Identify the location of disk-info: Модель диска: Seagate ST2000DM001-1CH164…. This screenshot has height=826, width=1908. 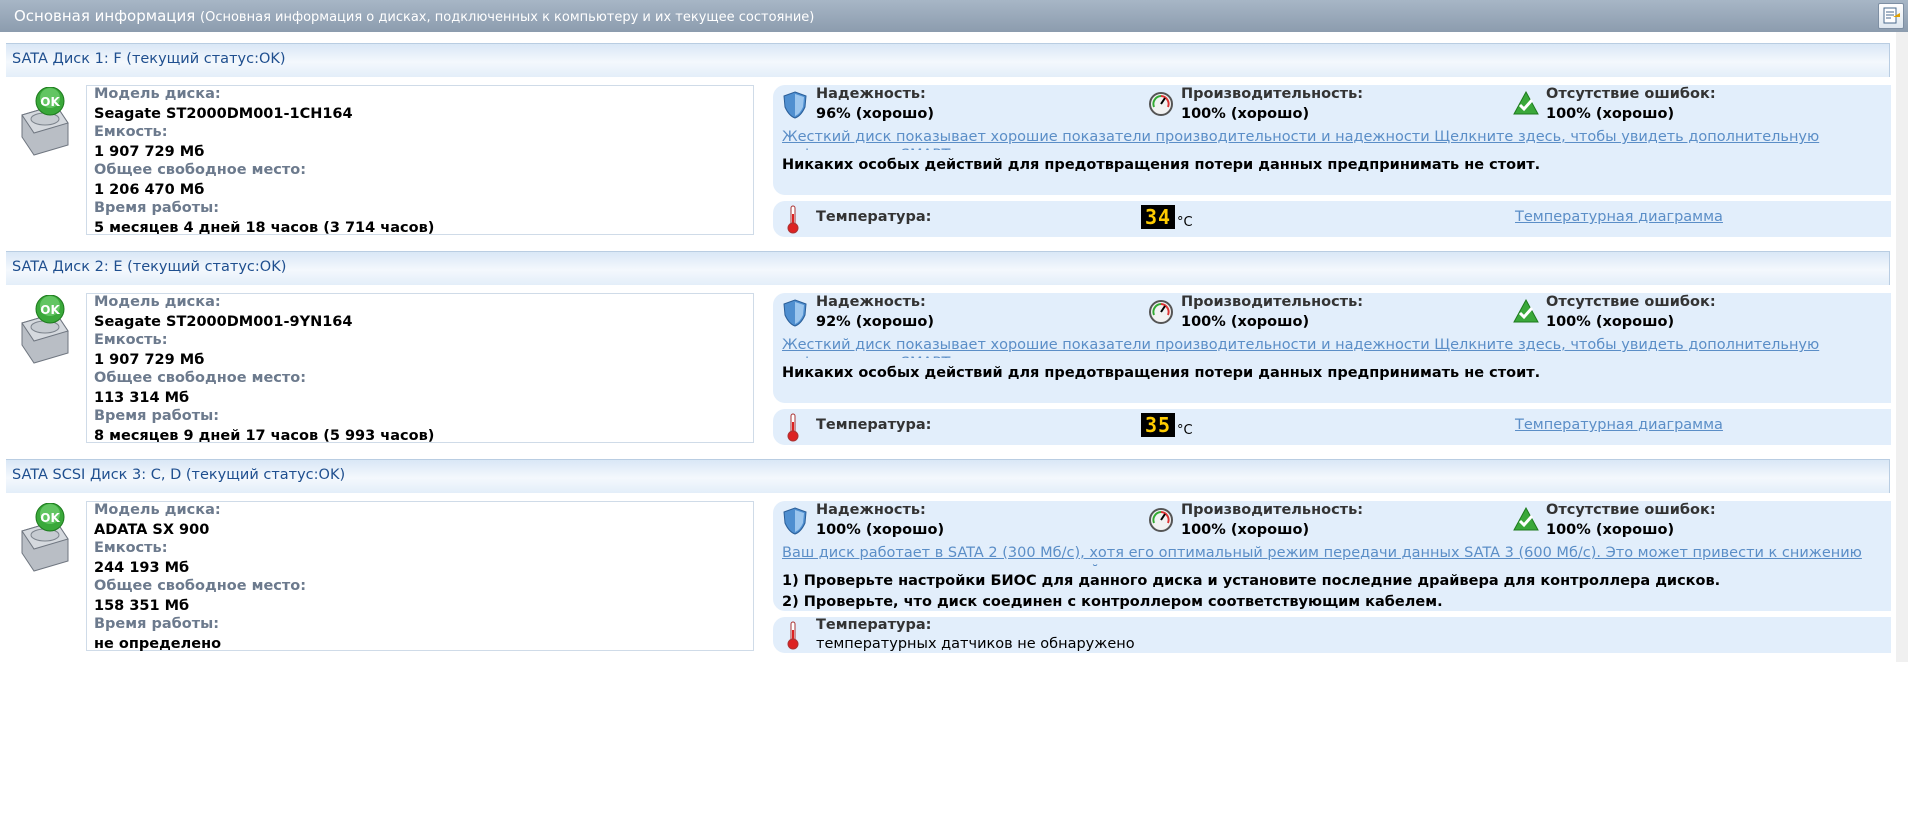
(420, 160).